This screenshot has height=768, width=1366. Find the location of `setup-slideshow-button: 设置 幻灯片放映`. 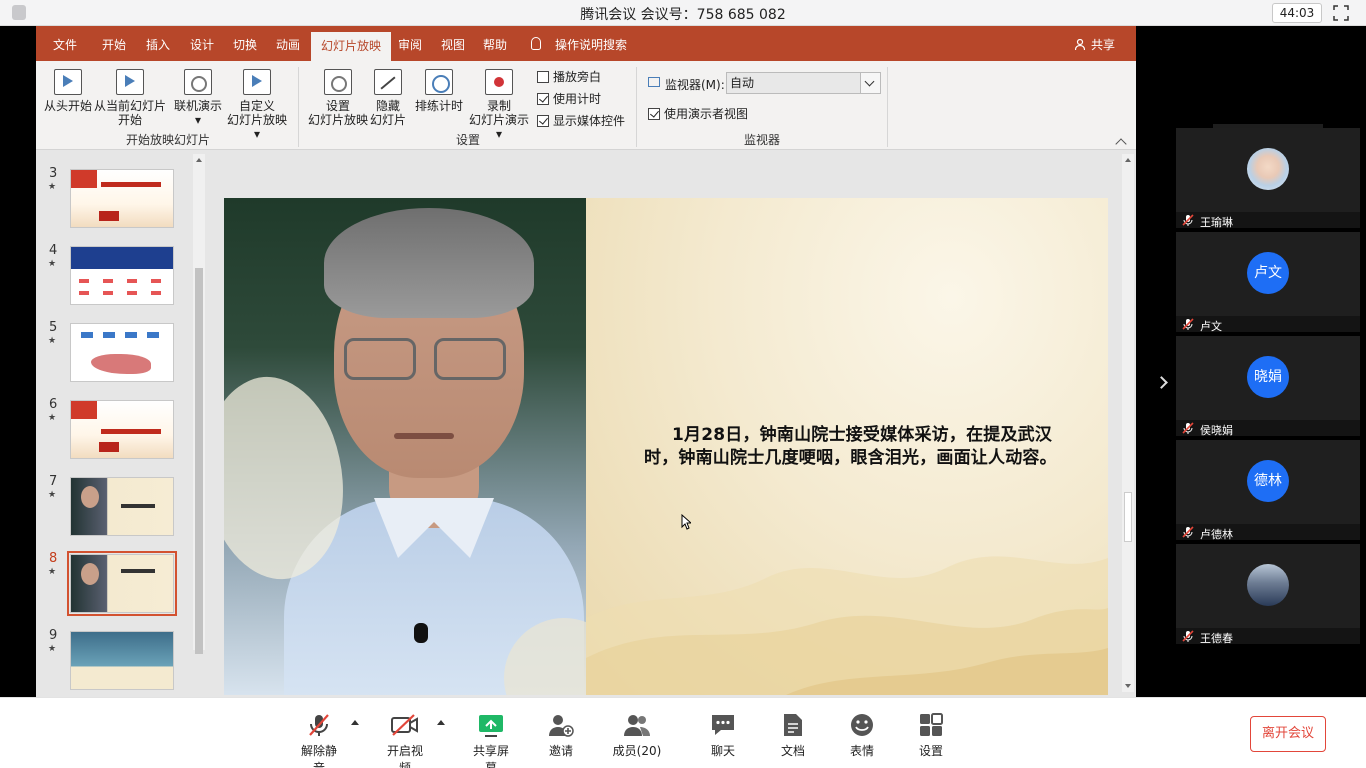

setup-slideshow-button: 设置 幻灯片放映 is located at coordinates (338, 98).